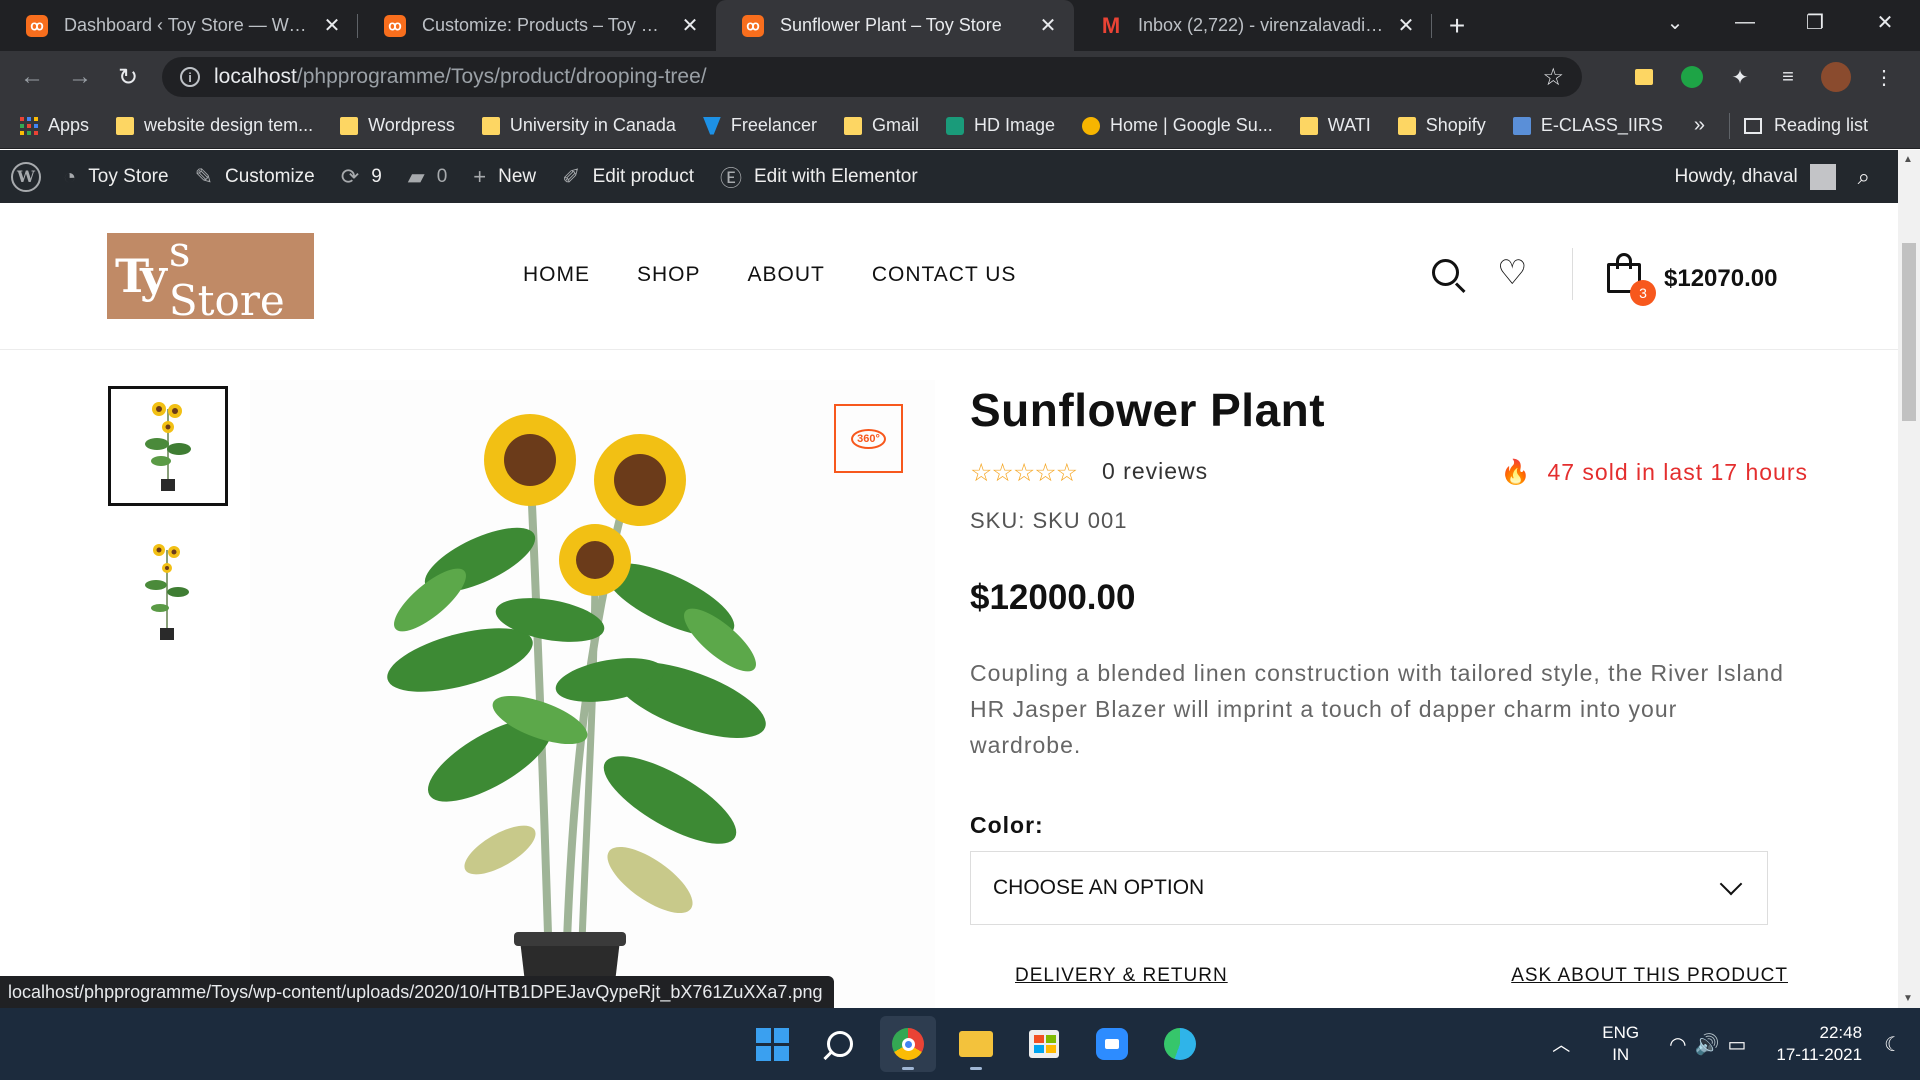  I want to click on admin-edit-product: ✐ Edit product, so click(628, 177).